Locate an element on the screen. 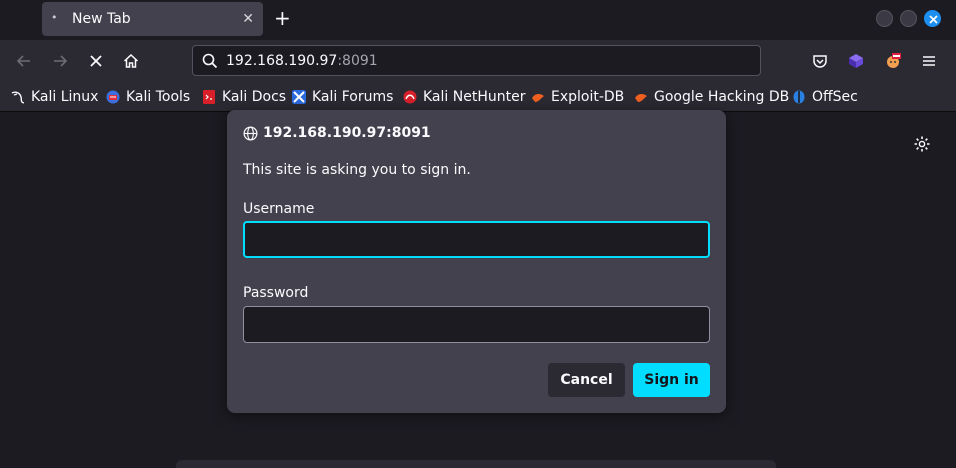 The image size is (956, 468). bookmark-kali-docs: Kali Docs is located at coordinates (244, 97).